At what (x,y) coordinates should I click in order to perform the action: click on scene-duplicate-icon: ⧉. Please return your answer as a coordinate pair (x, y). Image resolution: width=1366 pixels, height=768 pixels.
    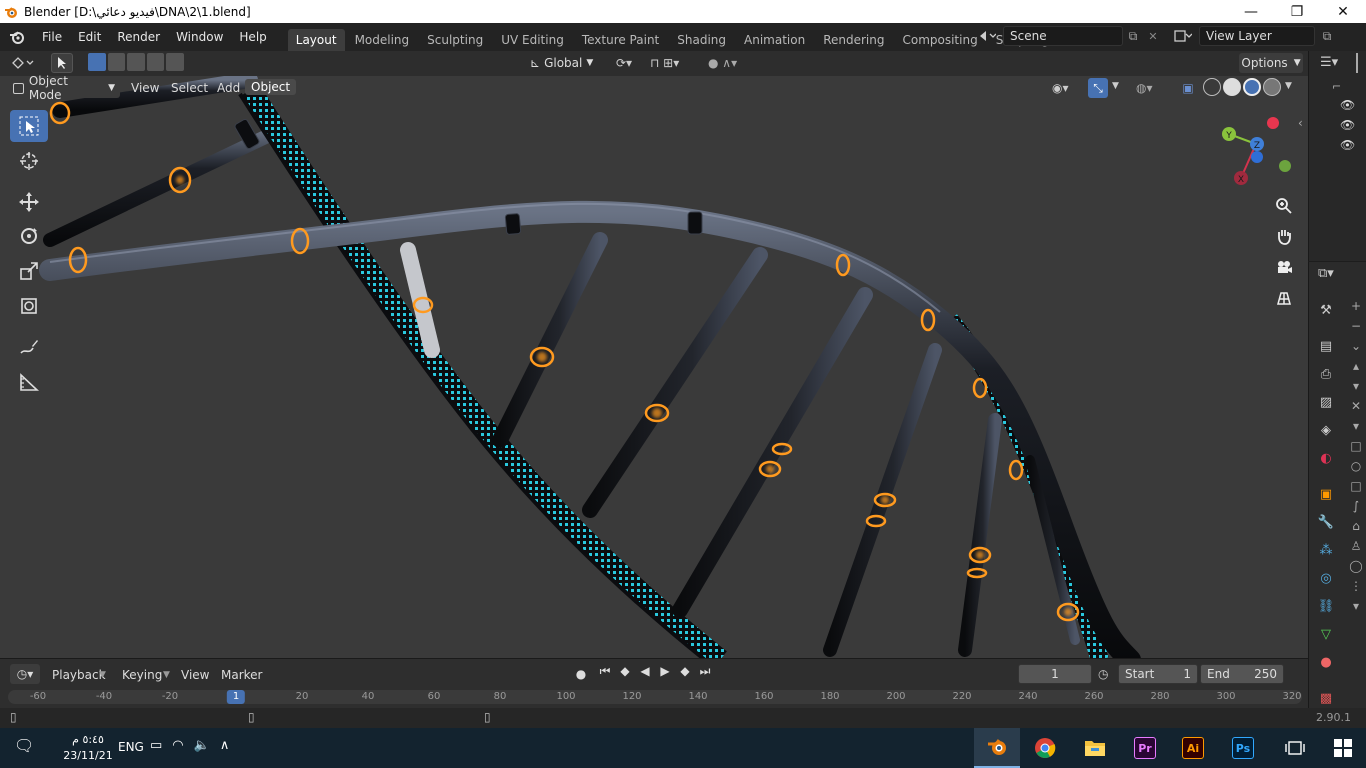
    Looking at the image, I should click on (1133, 36).